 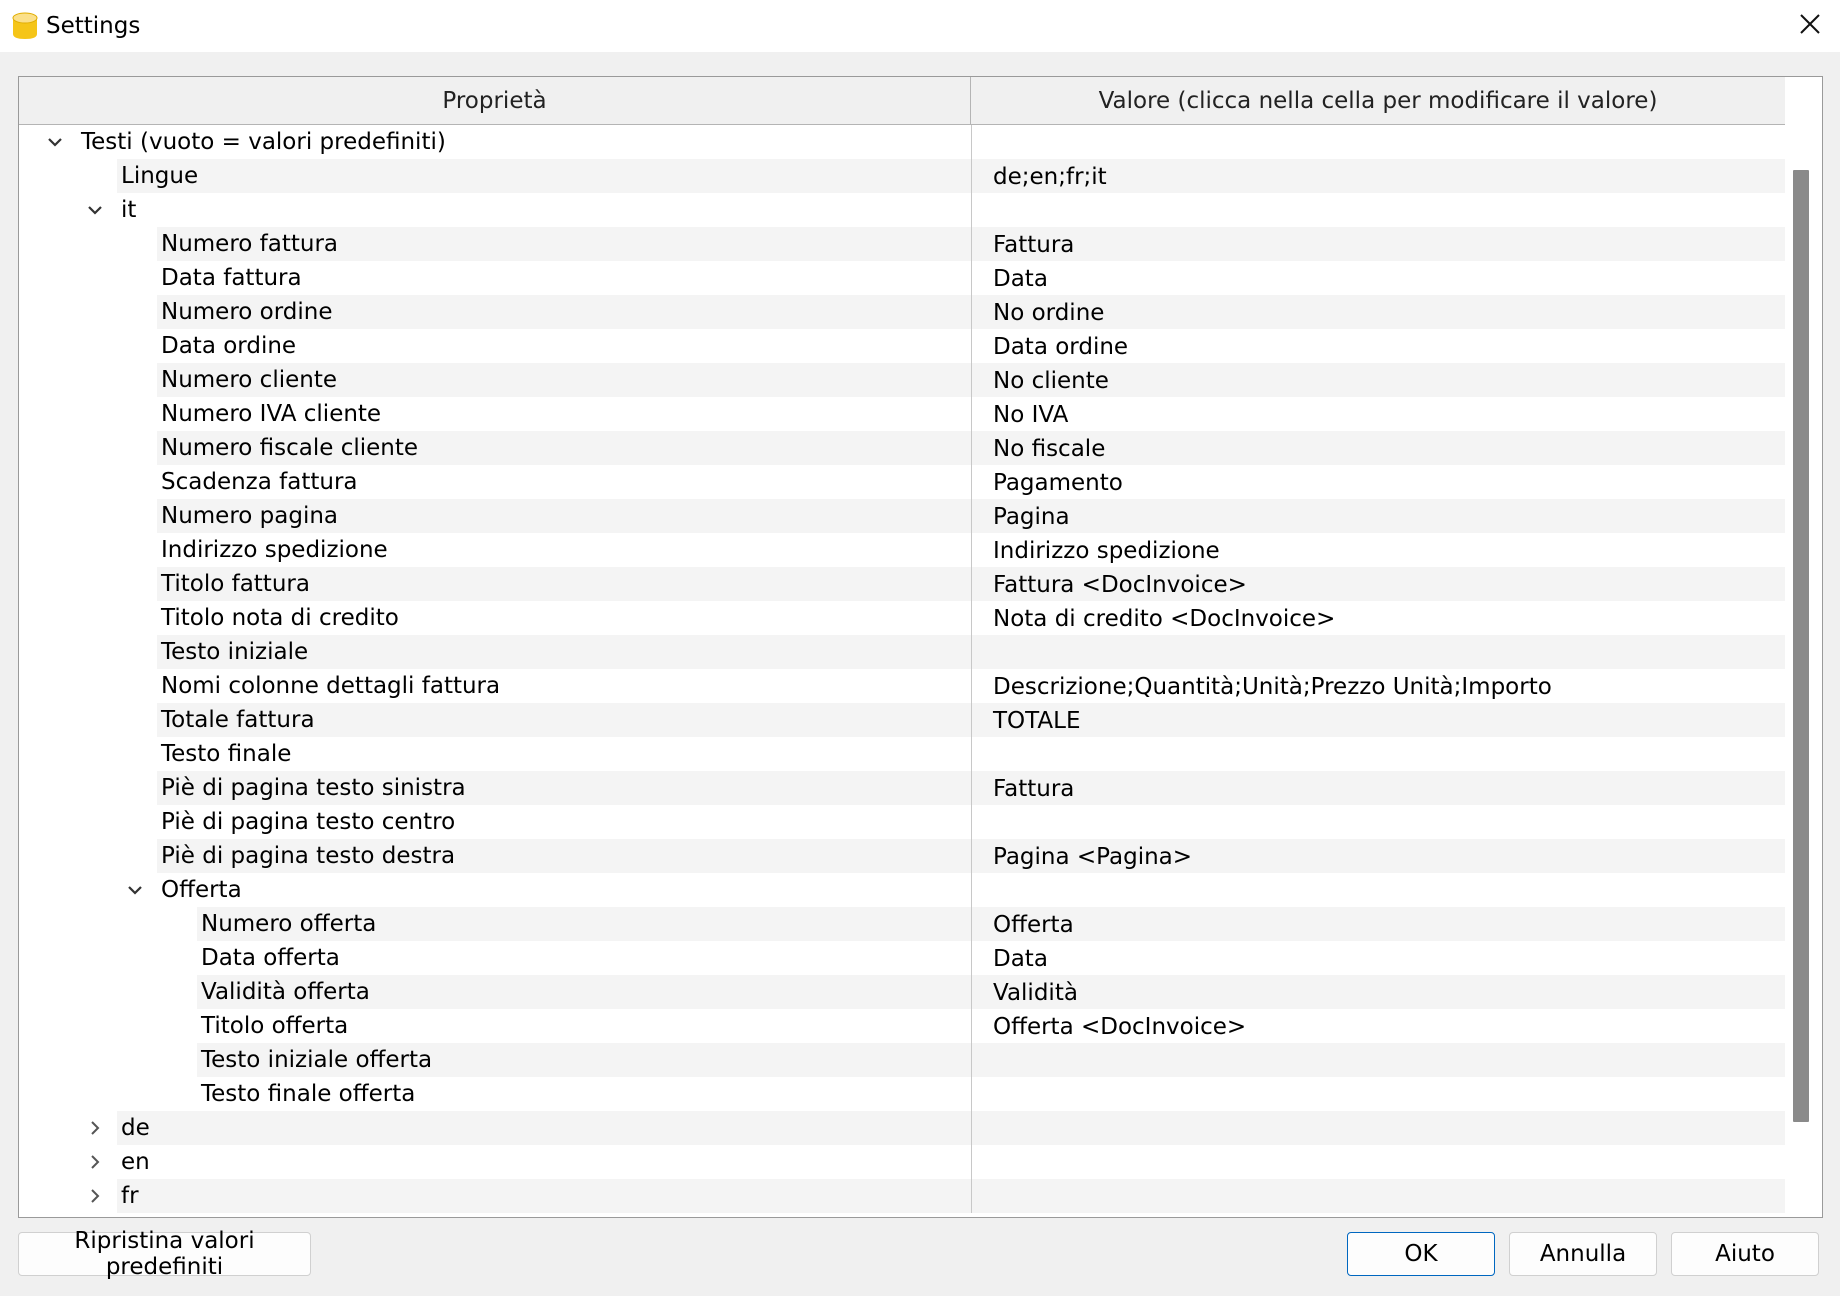 What do you see at coordinates (201, 890) in the screenshot?
I see `property-label: Offerta` at bounding box center [201, 890].